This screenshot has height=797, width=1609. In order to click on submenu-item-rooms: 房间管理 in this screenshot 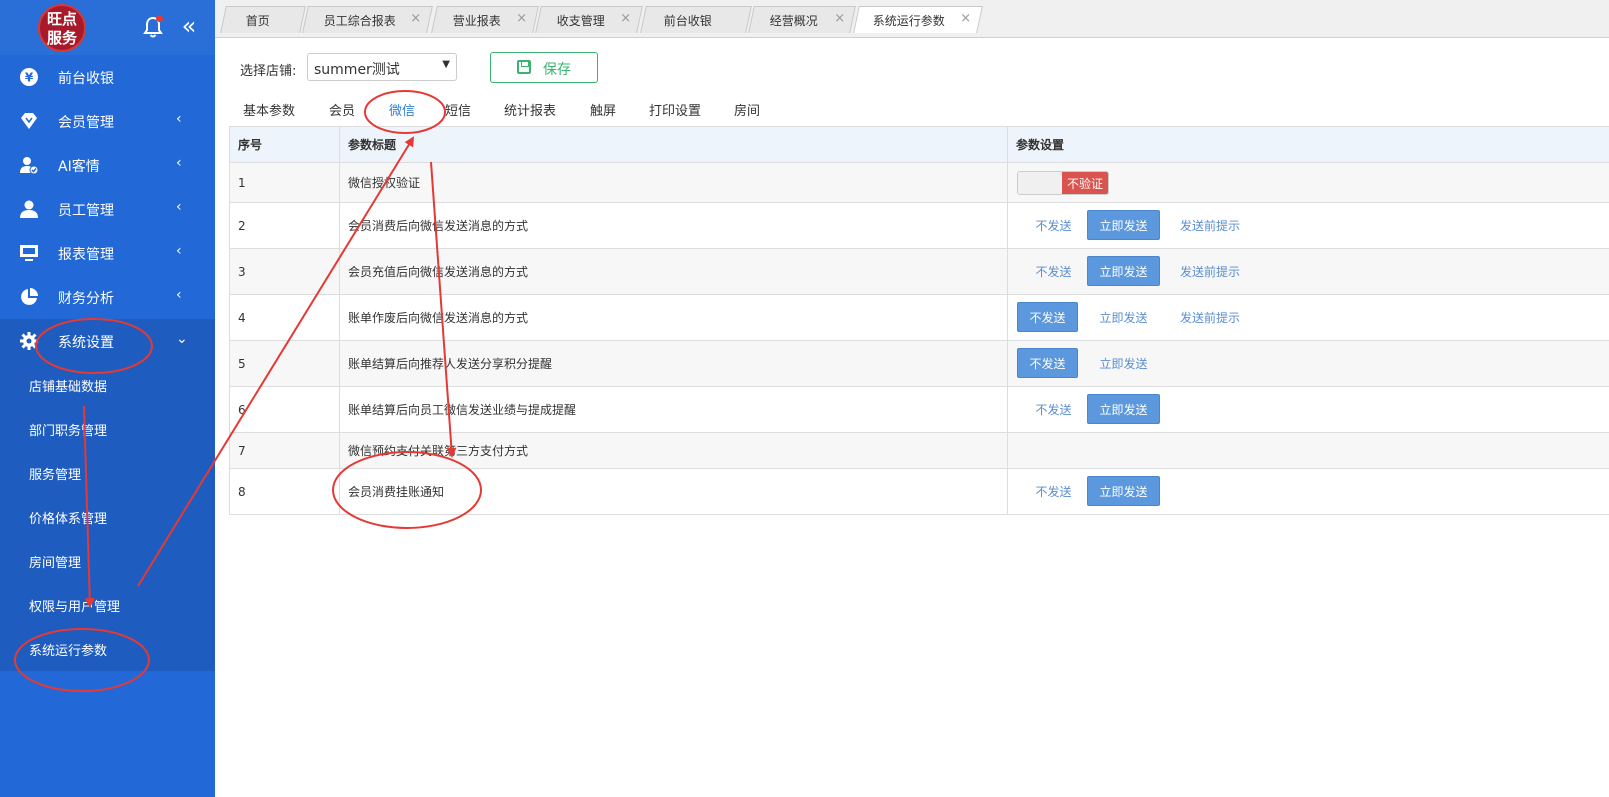, I will do `click(107, 561)`.